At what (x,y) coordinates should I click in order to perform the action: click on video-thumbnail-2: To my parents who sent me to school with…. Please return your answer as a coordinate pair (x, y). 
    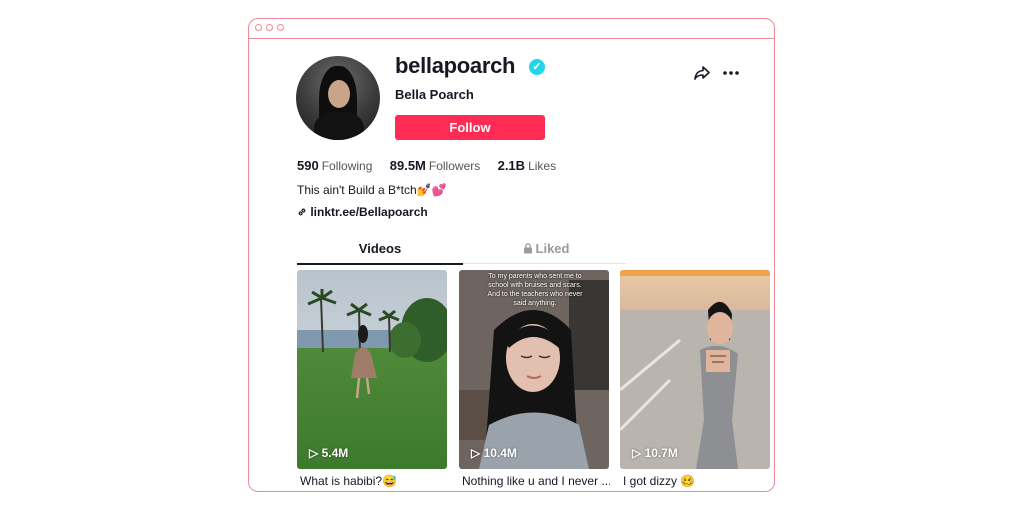
    Looking at the image, I should click on (534, 369).